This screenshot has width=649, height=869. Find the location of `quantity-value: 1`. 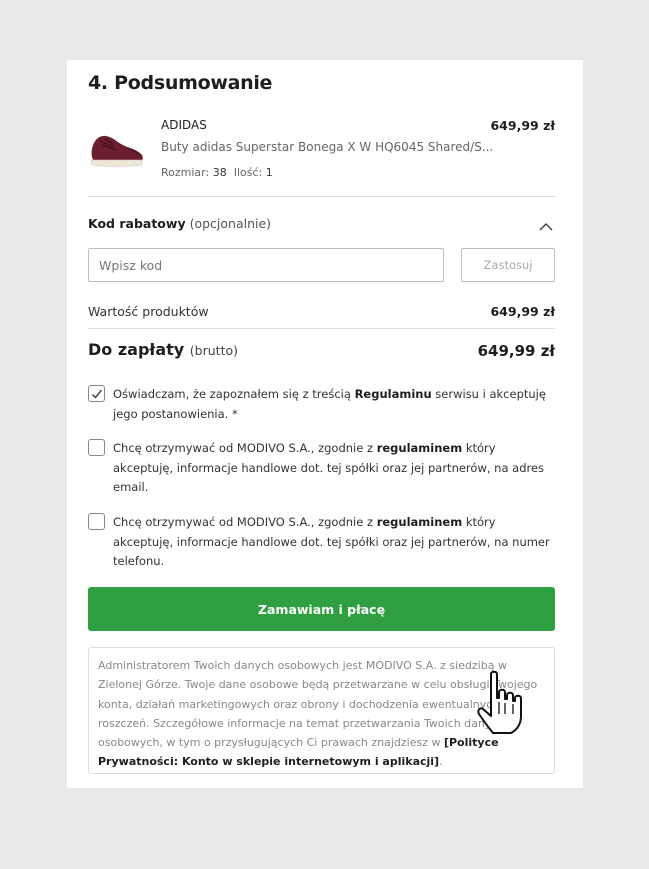

quantity-value: 1 is located at coordinates (269, 172).